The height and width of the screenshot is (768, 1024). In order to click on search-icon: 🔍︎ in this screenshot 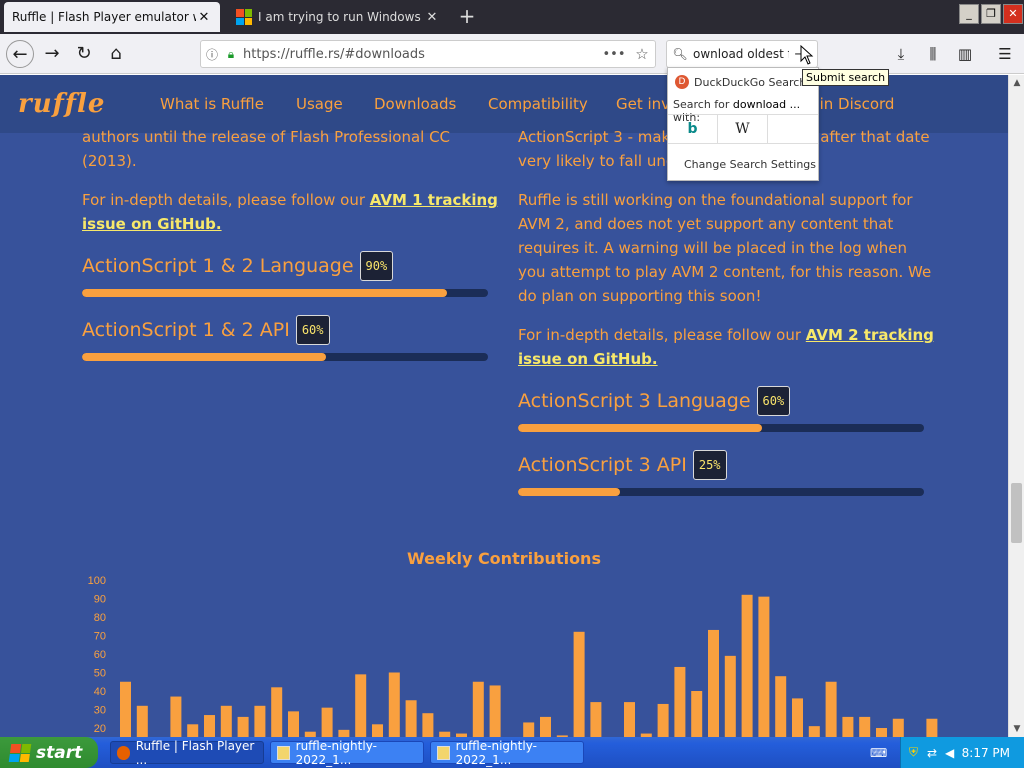, I will do `click(680, 54)`.